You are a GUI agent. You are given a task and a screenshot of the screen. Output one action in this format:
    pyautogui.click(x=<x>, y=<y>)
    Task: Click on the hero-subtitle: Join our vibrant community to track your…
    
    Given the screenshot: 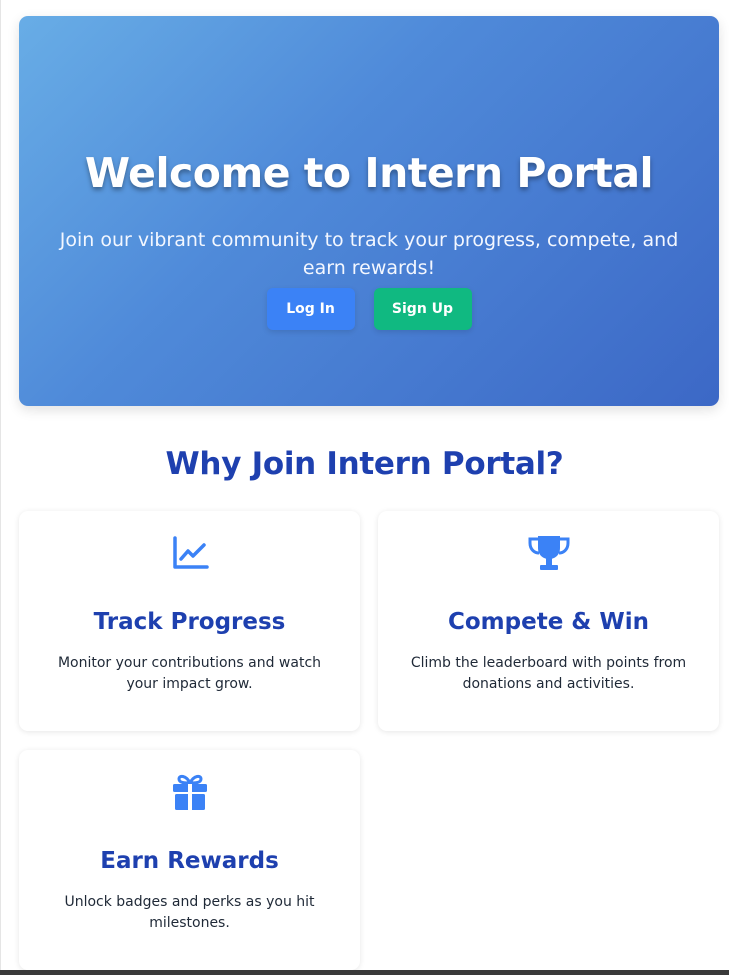 What is the action you would take?
    pyautogui.click(x=369, y=254)
    